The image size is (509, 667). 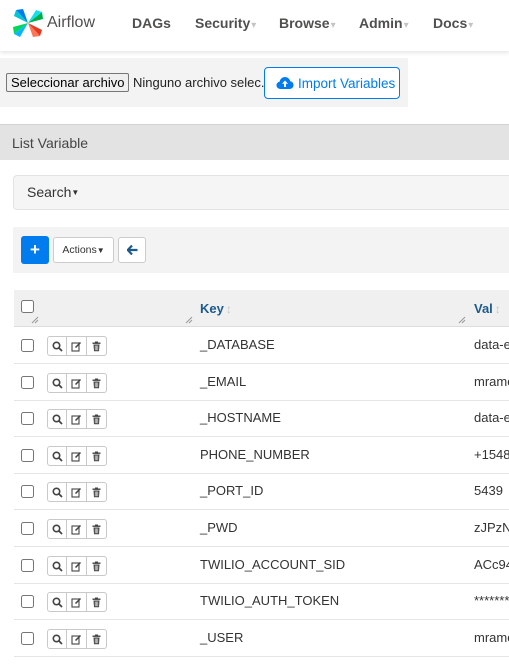 I want to click on back-button, so click(x=132, y=250).